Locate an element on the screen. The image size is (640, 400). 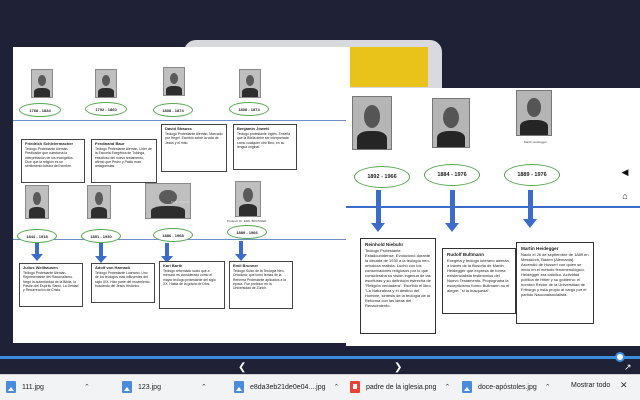
player-bar is located at coordinates (320, 362).